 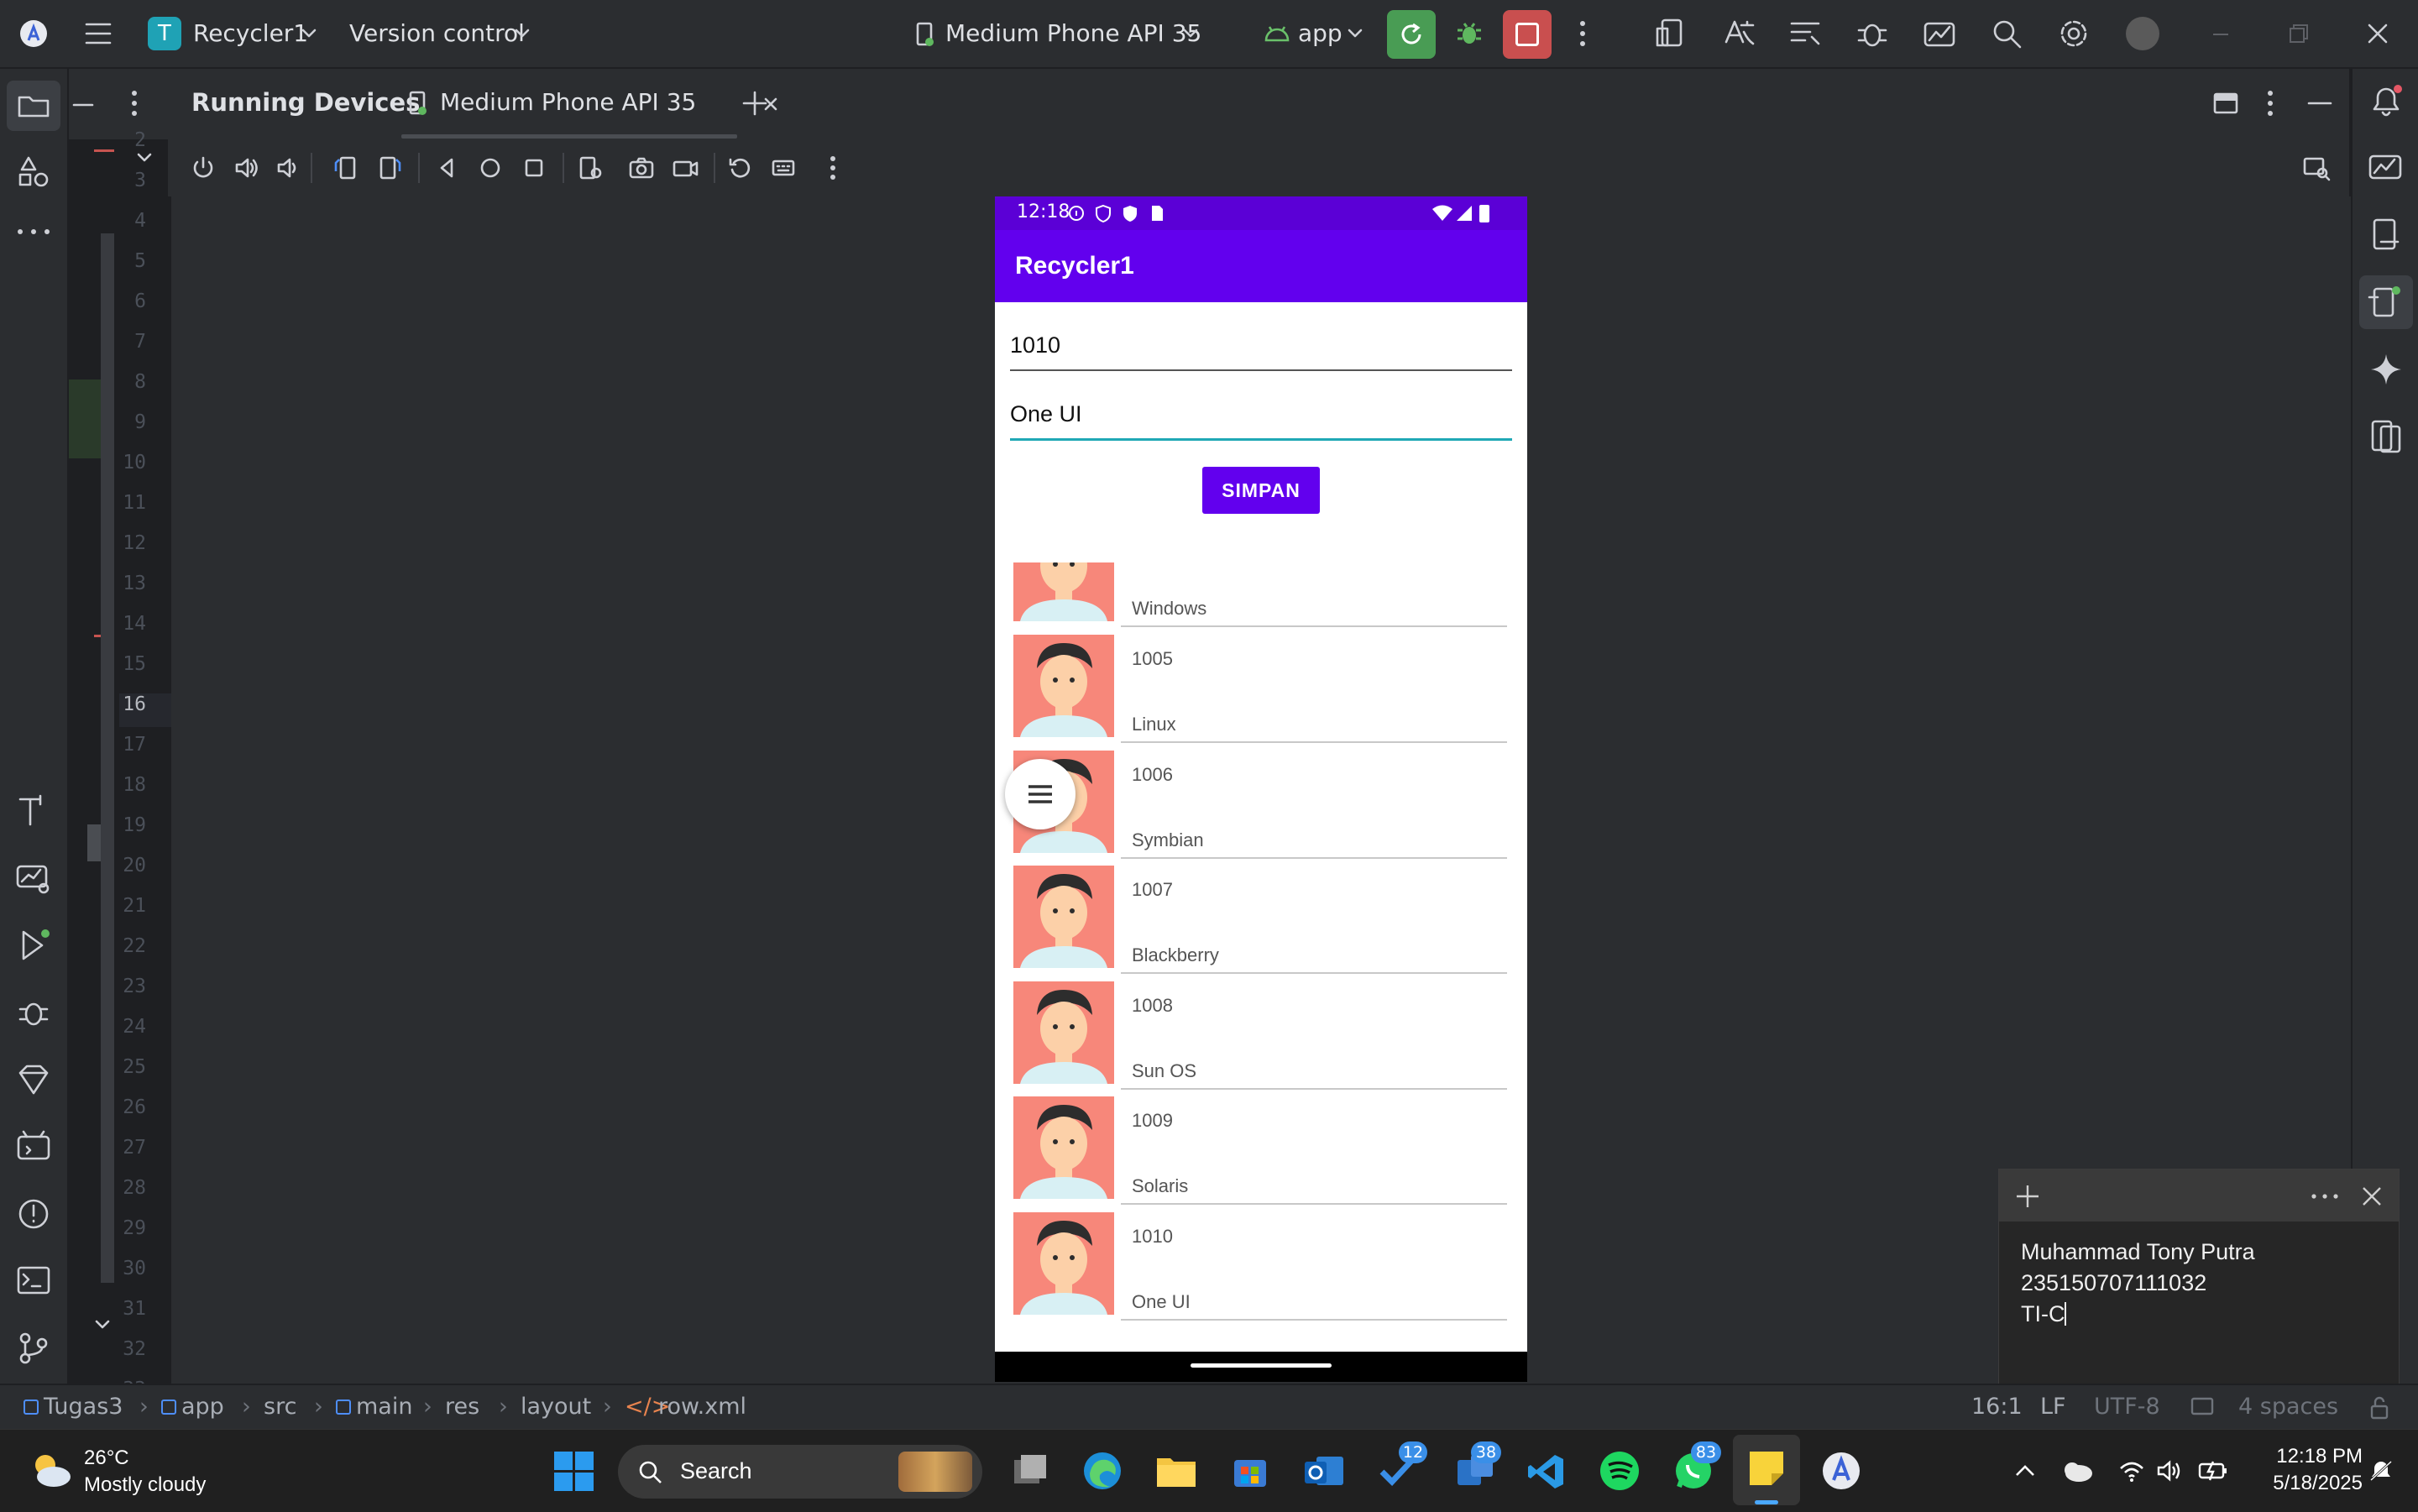 What do you see at coordinates (1261, 803) in the screenshot?
I see `list-item: 1006 Symbian` at bounding box center [1261, 803].